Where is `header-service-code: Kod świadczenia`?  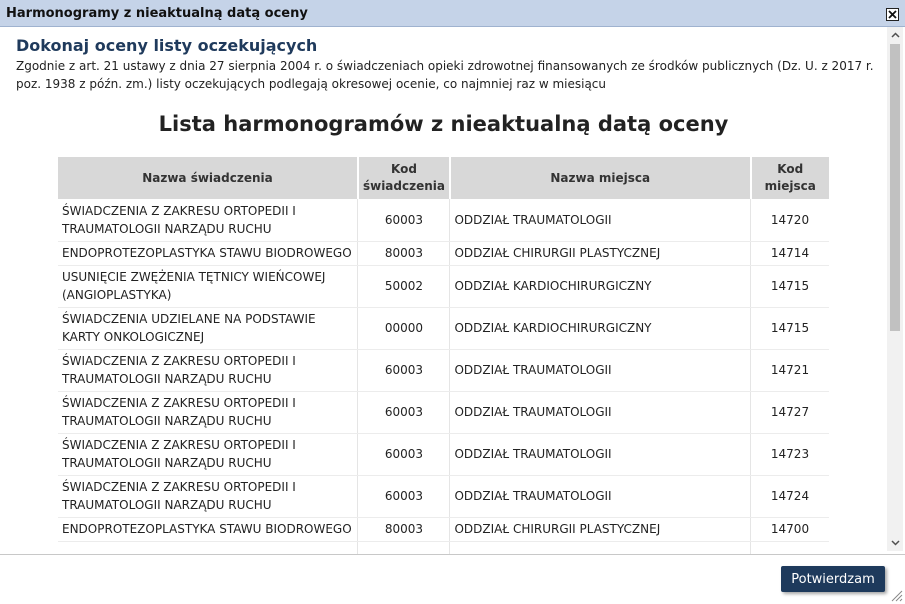 header-service-code: Kod świadczenia is located at coordinates (404, 178).